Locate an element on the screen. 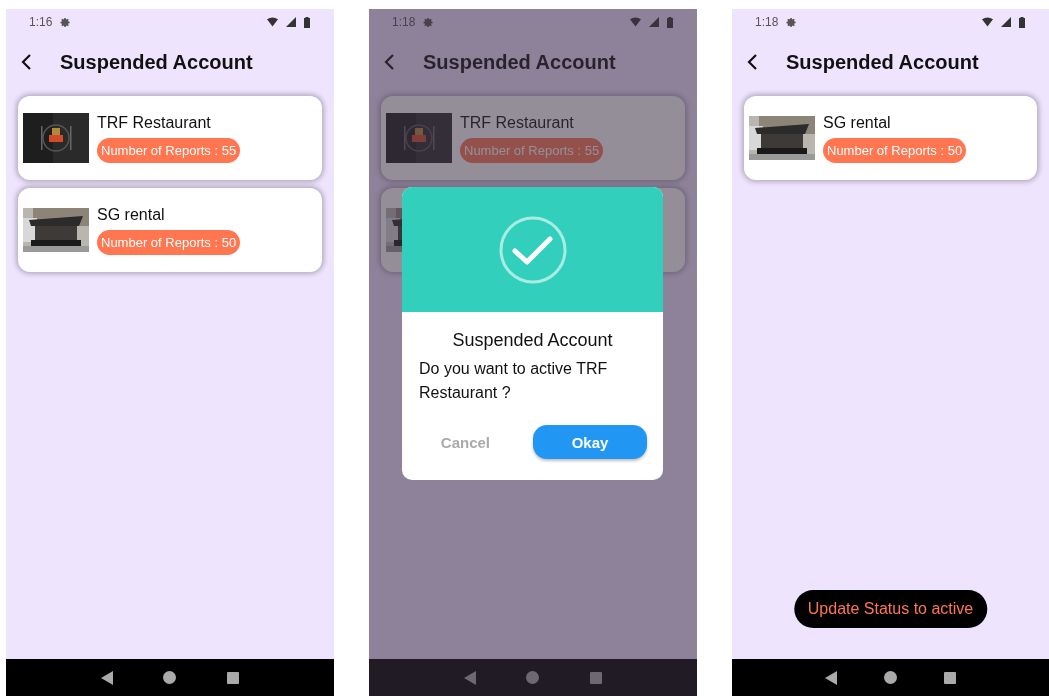 This screenshot has width=1049, height=696. toast-message: Update Status to active is located at coordinates (890, 609).